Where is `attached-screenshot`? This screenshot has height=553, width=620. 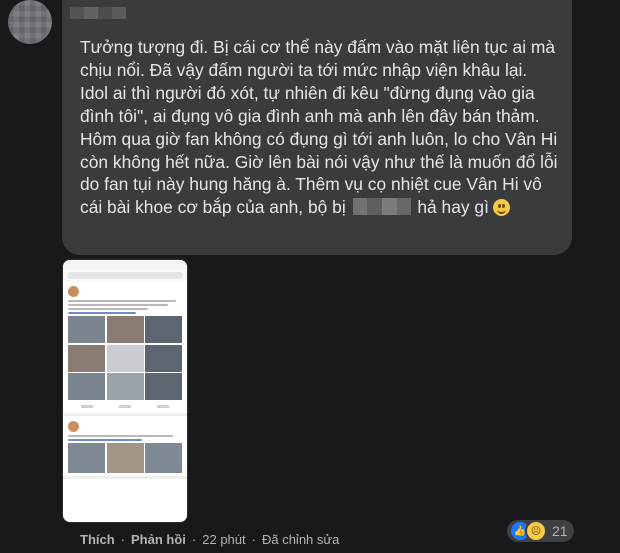 attached-screenshot is located at coordinates (125, 391).